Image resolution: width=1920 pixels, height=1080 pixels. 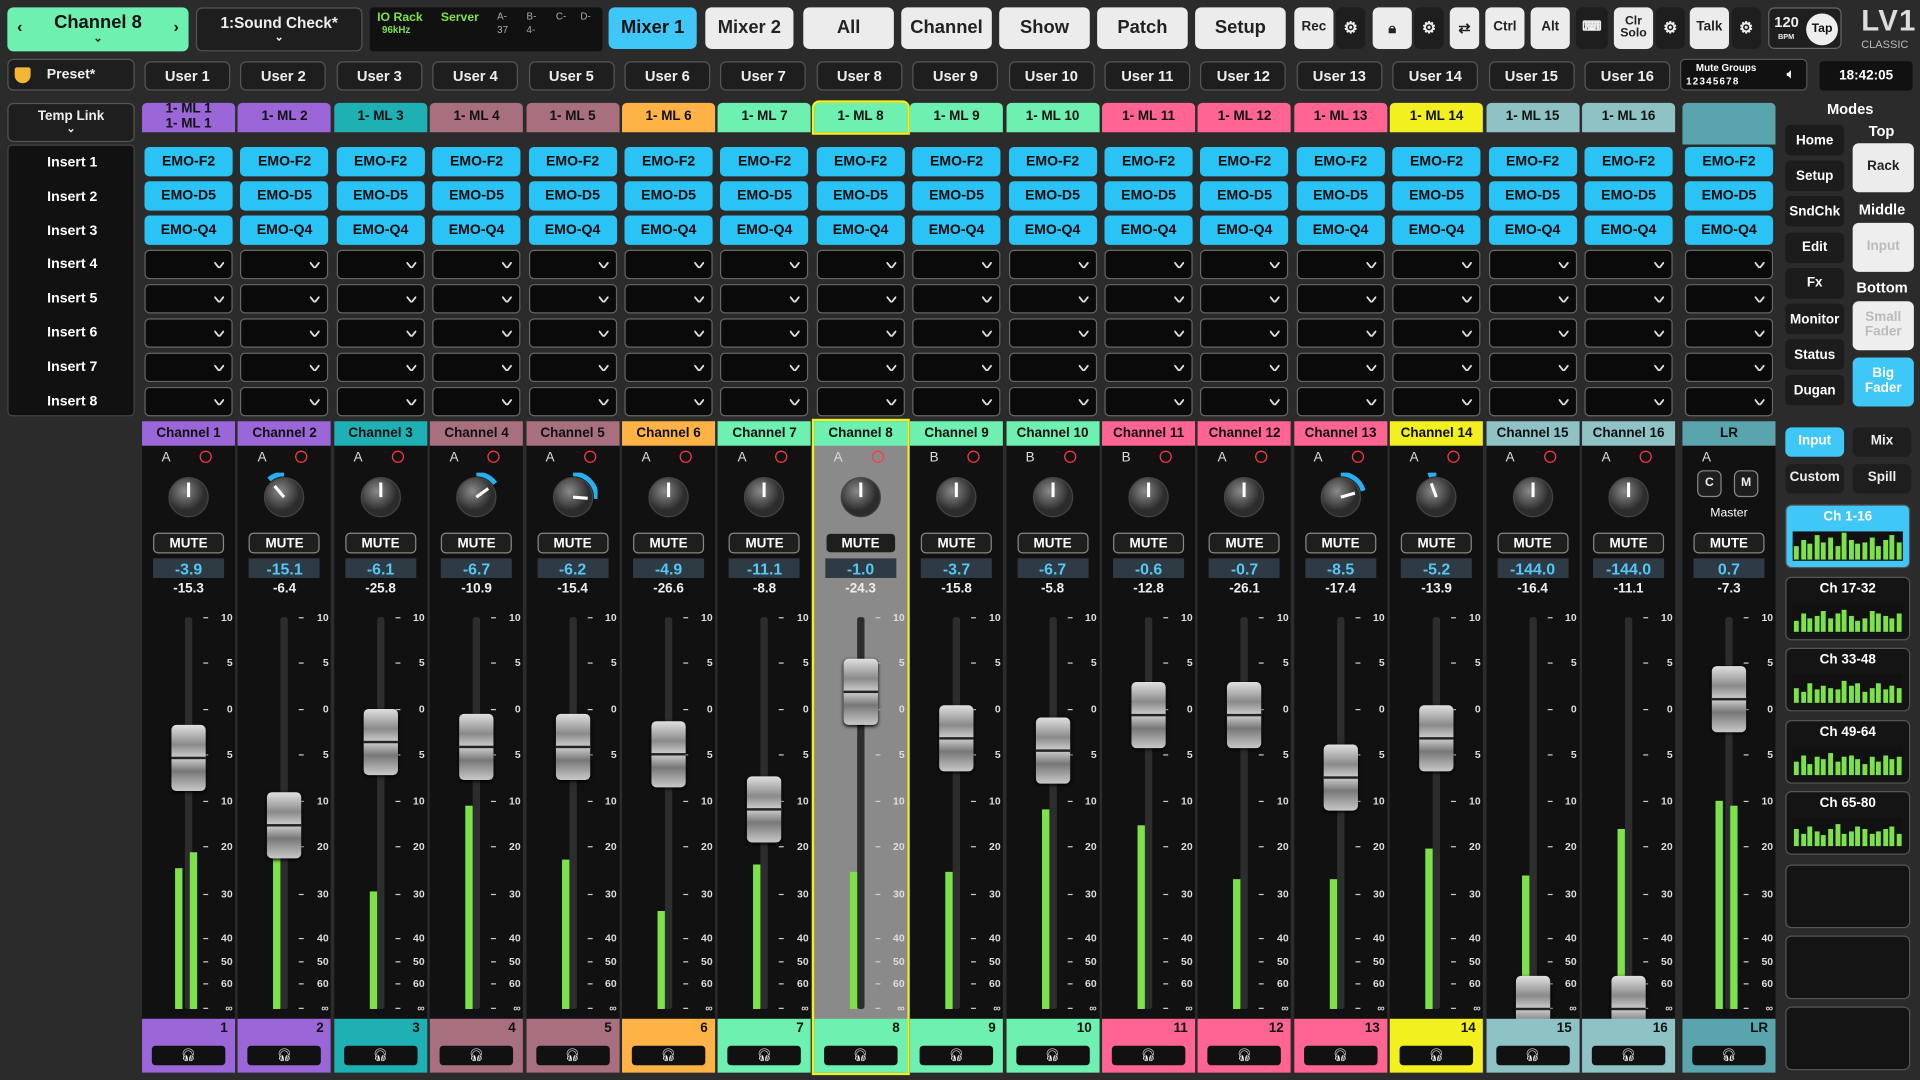 What do you see at coordinates (1815, 283) in the screenshot?
I see `mode-button: Fx` at bounding box center [1815, 283].